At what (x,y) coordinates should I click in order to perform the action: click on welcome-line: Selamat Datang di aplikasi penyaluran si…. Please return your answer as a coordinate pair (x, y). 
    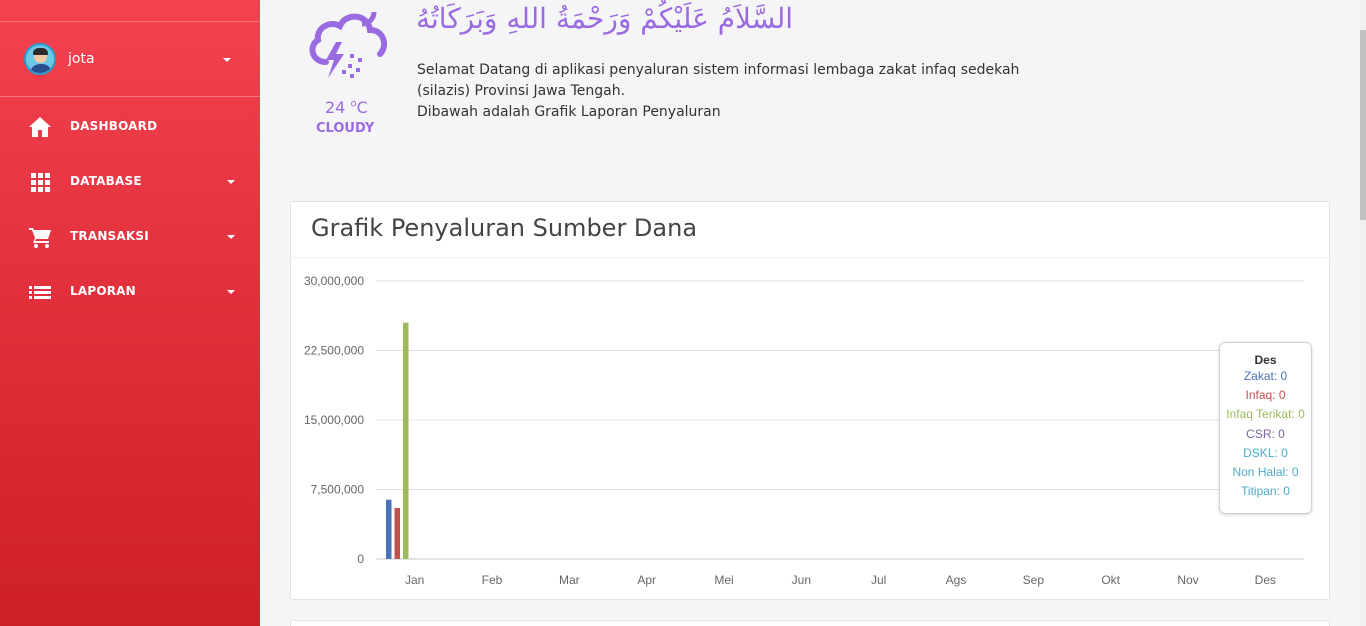
    Looking at the image, I should click on (718, 80).